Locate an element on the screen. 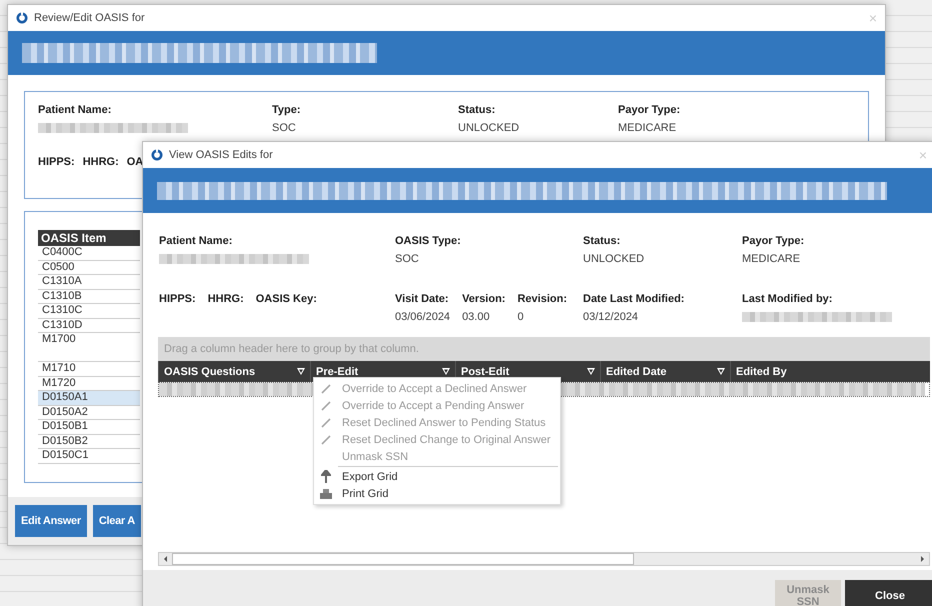 The image size is (932, 606). field-value: 03/06/2024 is located at coordinates (422, 317).